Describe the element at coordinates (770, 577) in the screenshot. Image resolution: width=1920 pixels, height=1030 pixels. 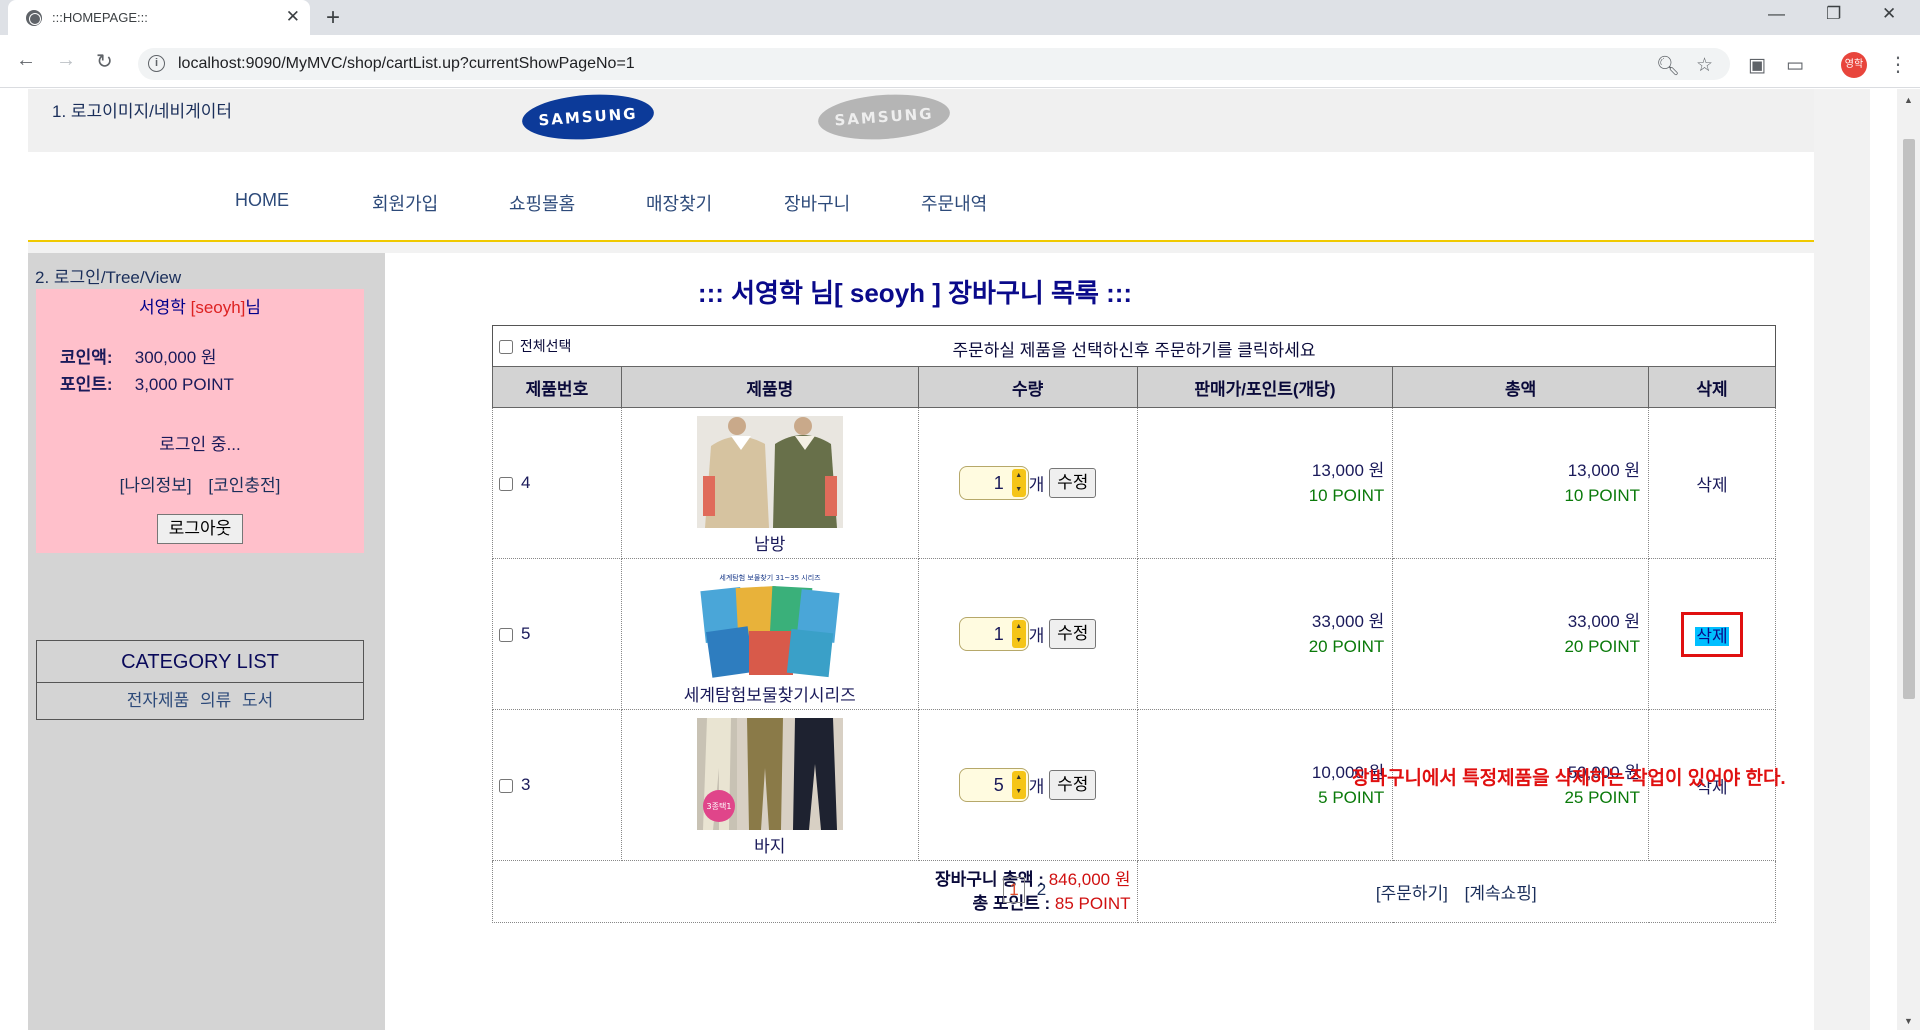
I see `svg-text: 세계탐험 보물찾기 31~35 시리즈` at that location.